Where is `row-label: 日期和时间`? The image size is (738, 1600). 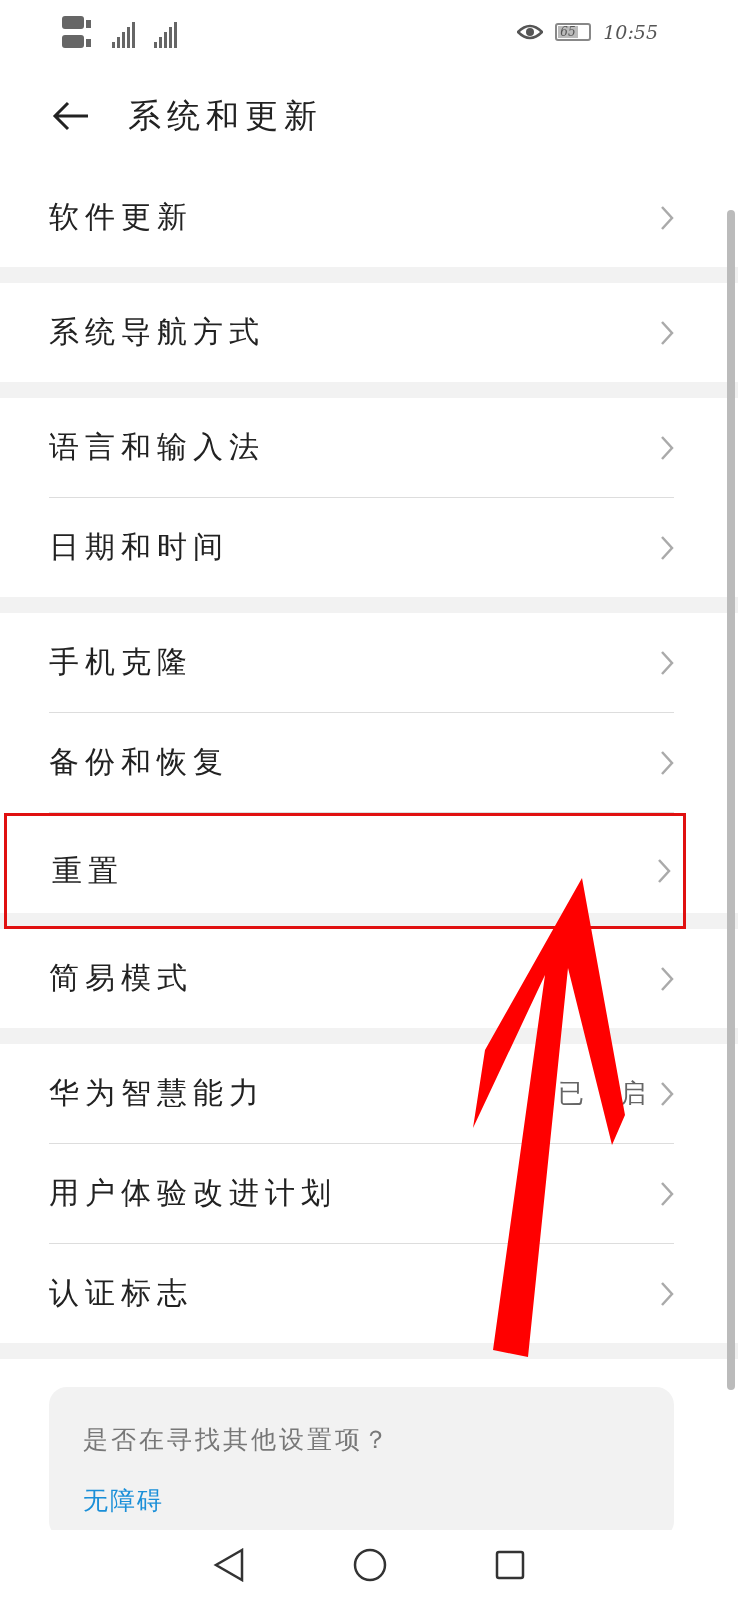 row-label: 日期和时间 is located at coordinates (139, 547).